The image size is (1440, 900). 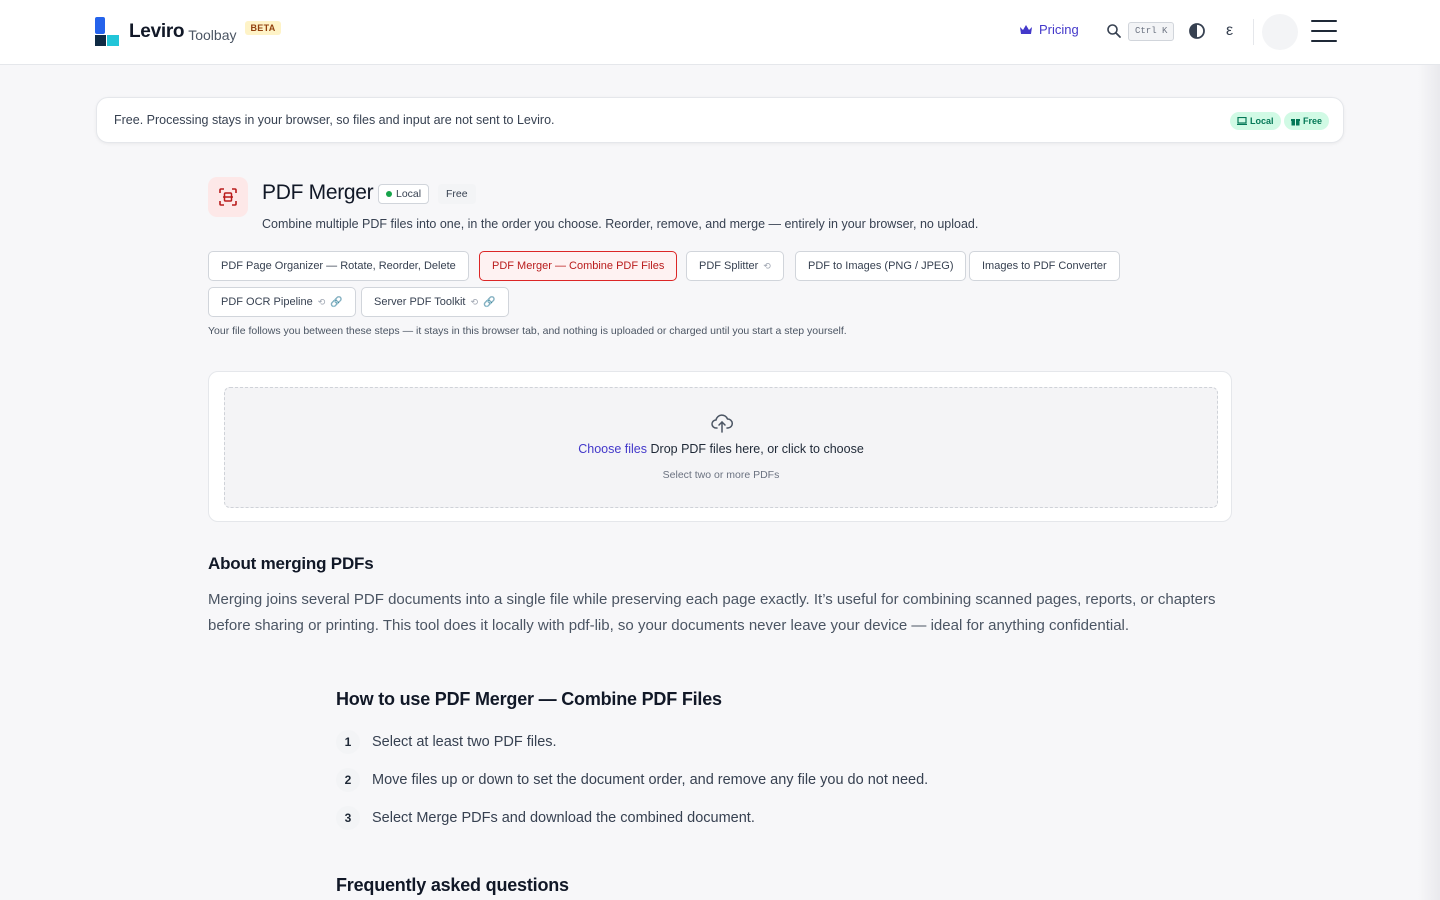 What do you see at coordinates (452, 885) in the screenshot?
I see `faq-heading: Frequently asked questions` at bounding box center [452, 885].